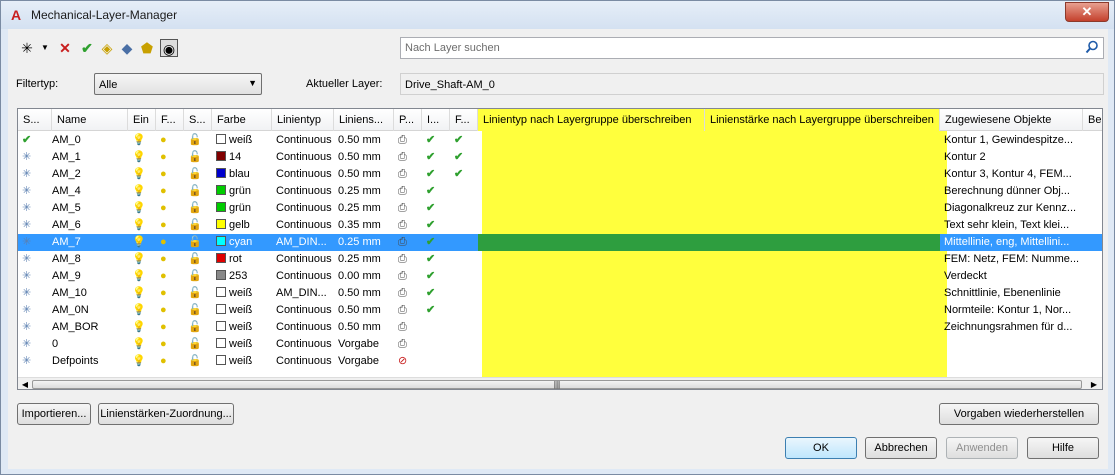 This screenshot has height=475, width=1115. What do you see at coordinates (821, 448) in the screenshot?
I see `ok-button: OK` at bounding box center [821, 448].